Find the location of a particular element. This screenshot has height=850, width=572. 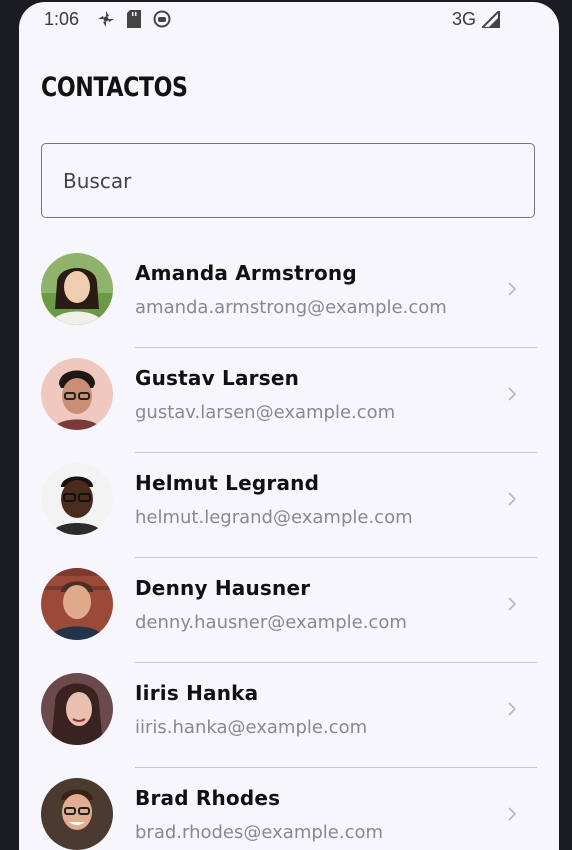

contact-name: Amanda Armstrong is located at coordinates (246, 273).